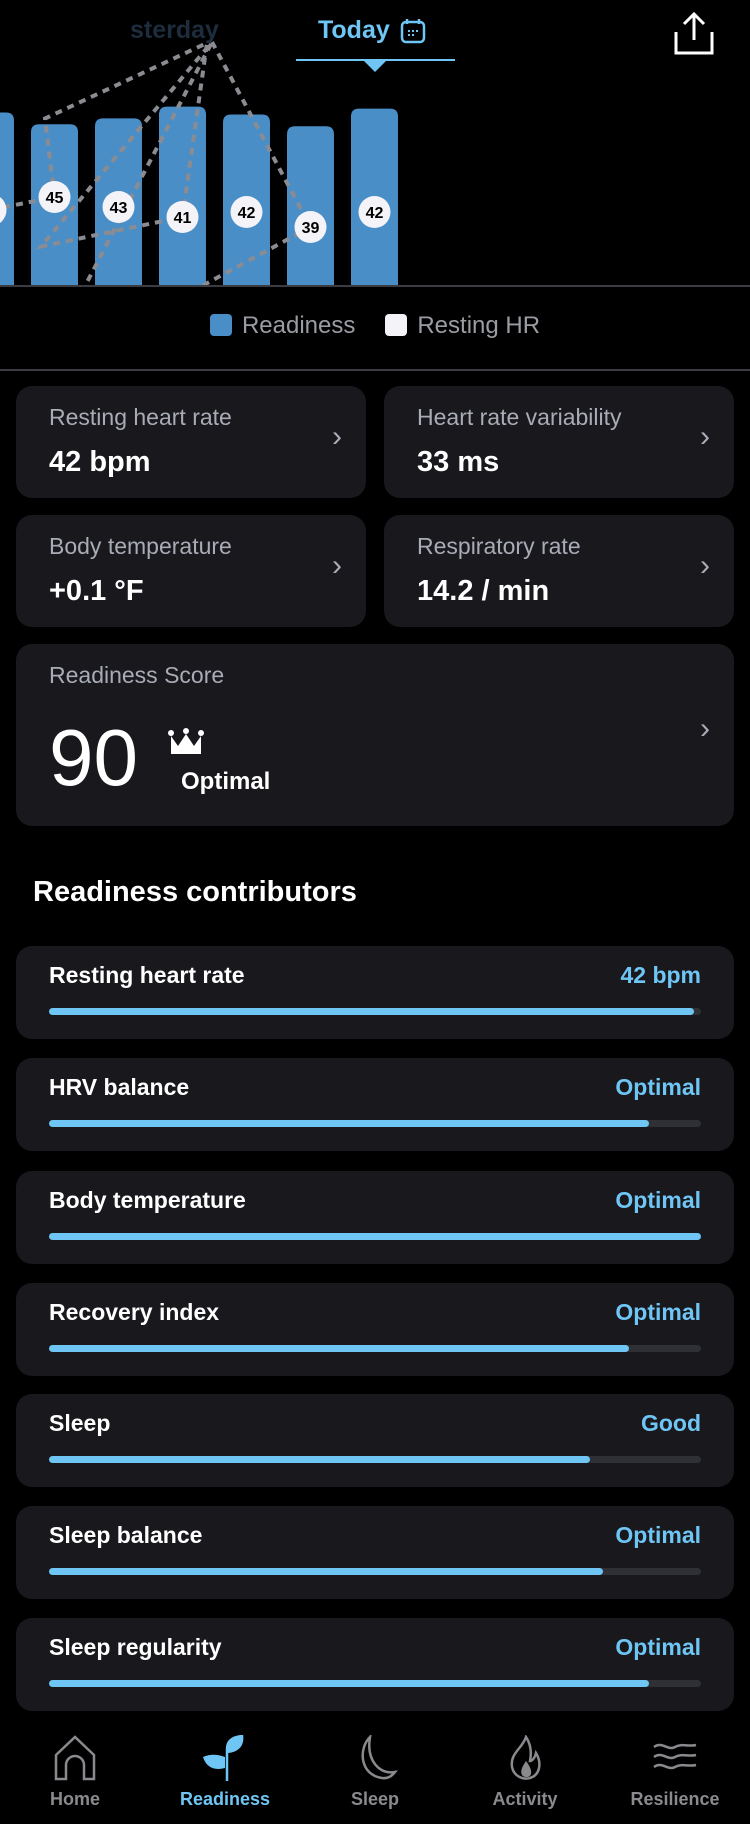 This screenshot has height=1824, width=750. What do you see at coordinates (225, 1799) in the screenshot?
I see `nav-label: Readiness` at bounding box center [225, 1799].